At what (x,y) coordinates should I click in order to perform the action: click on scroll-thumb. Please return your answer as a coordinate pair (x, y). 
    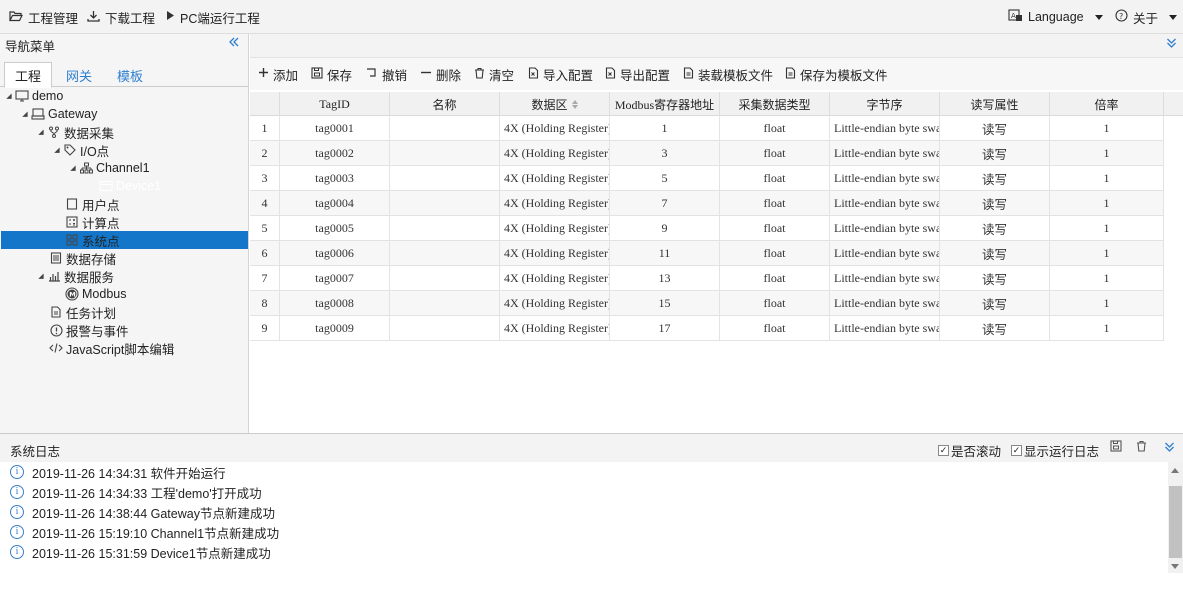
    Looking at the image, I should click on (1175, 522).